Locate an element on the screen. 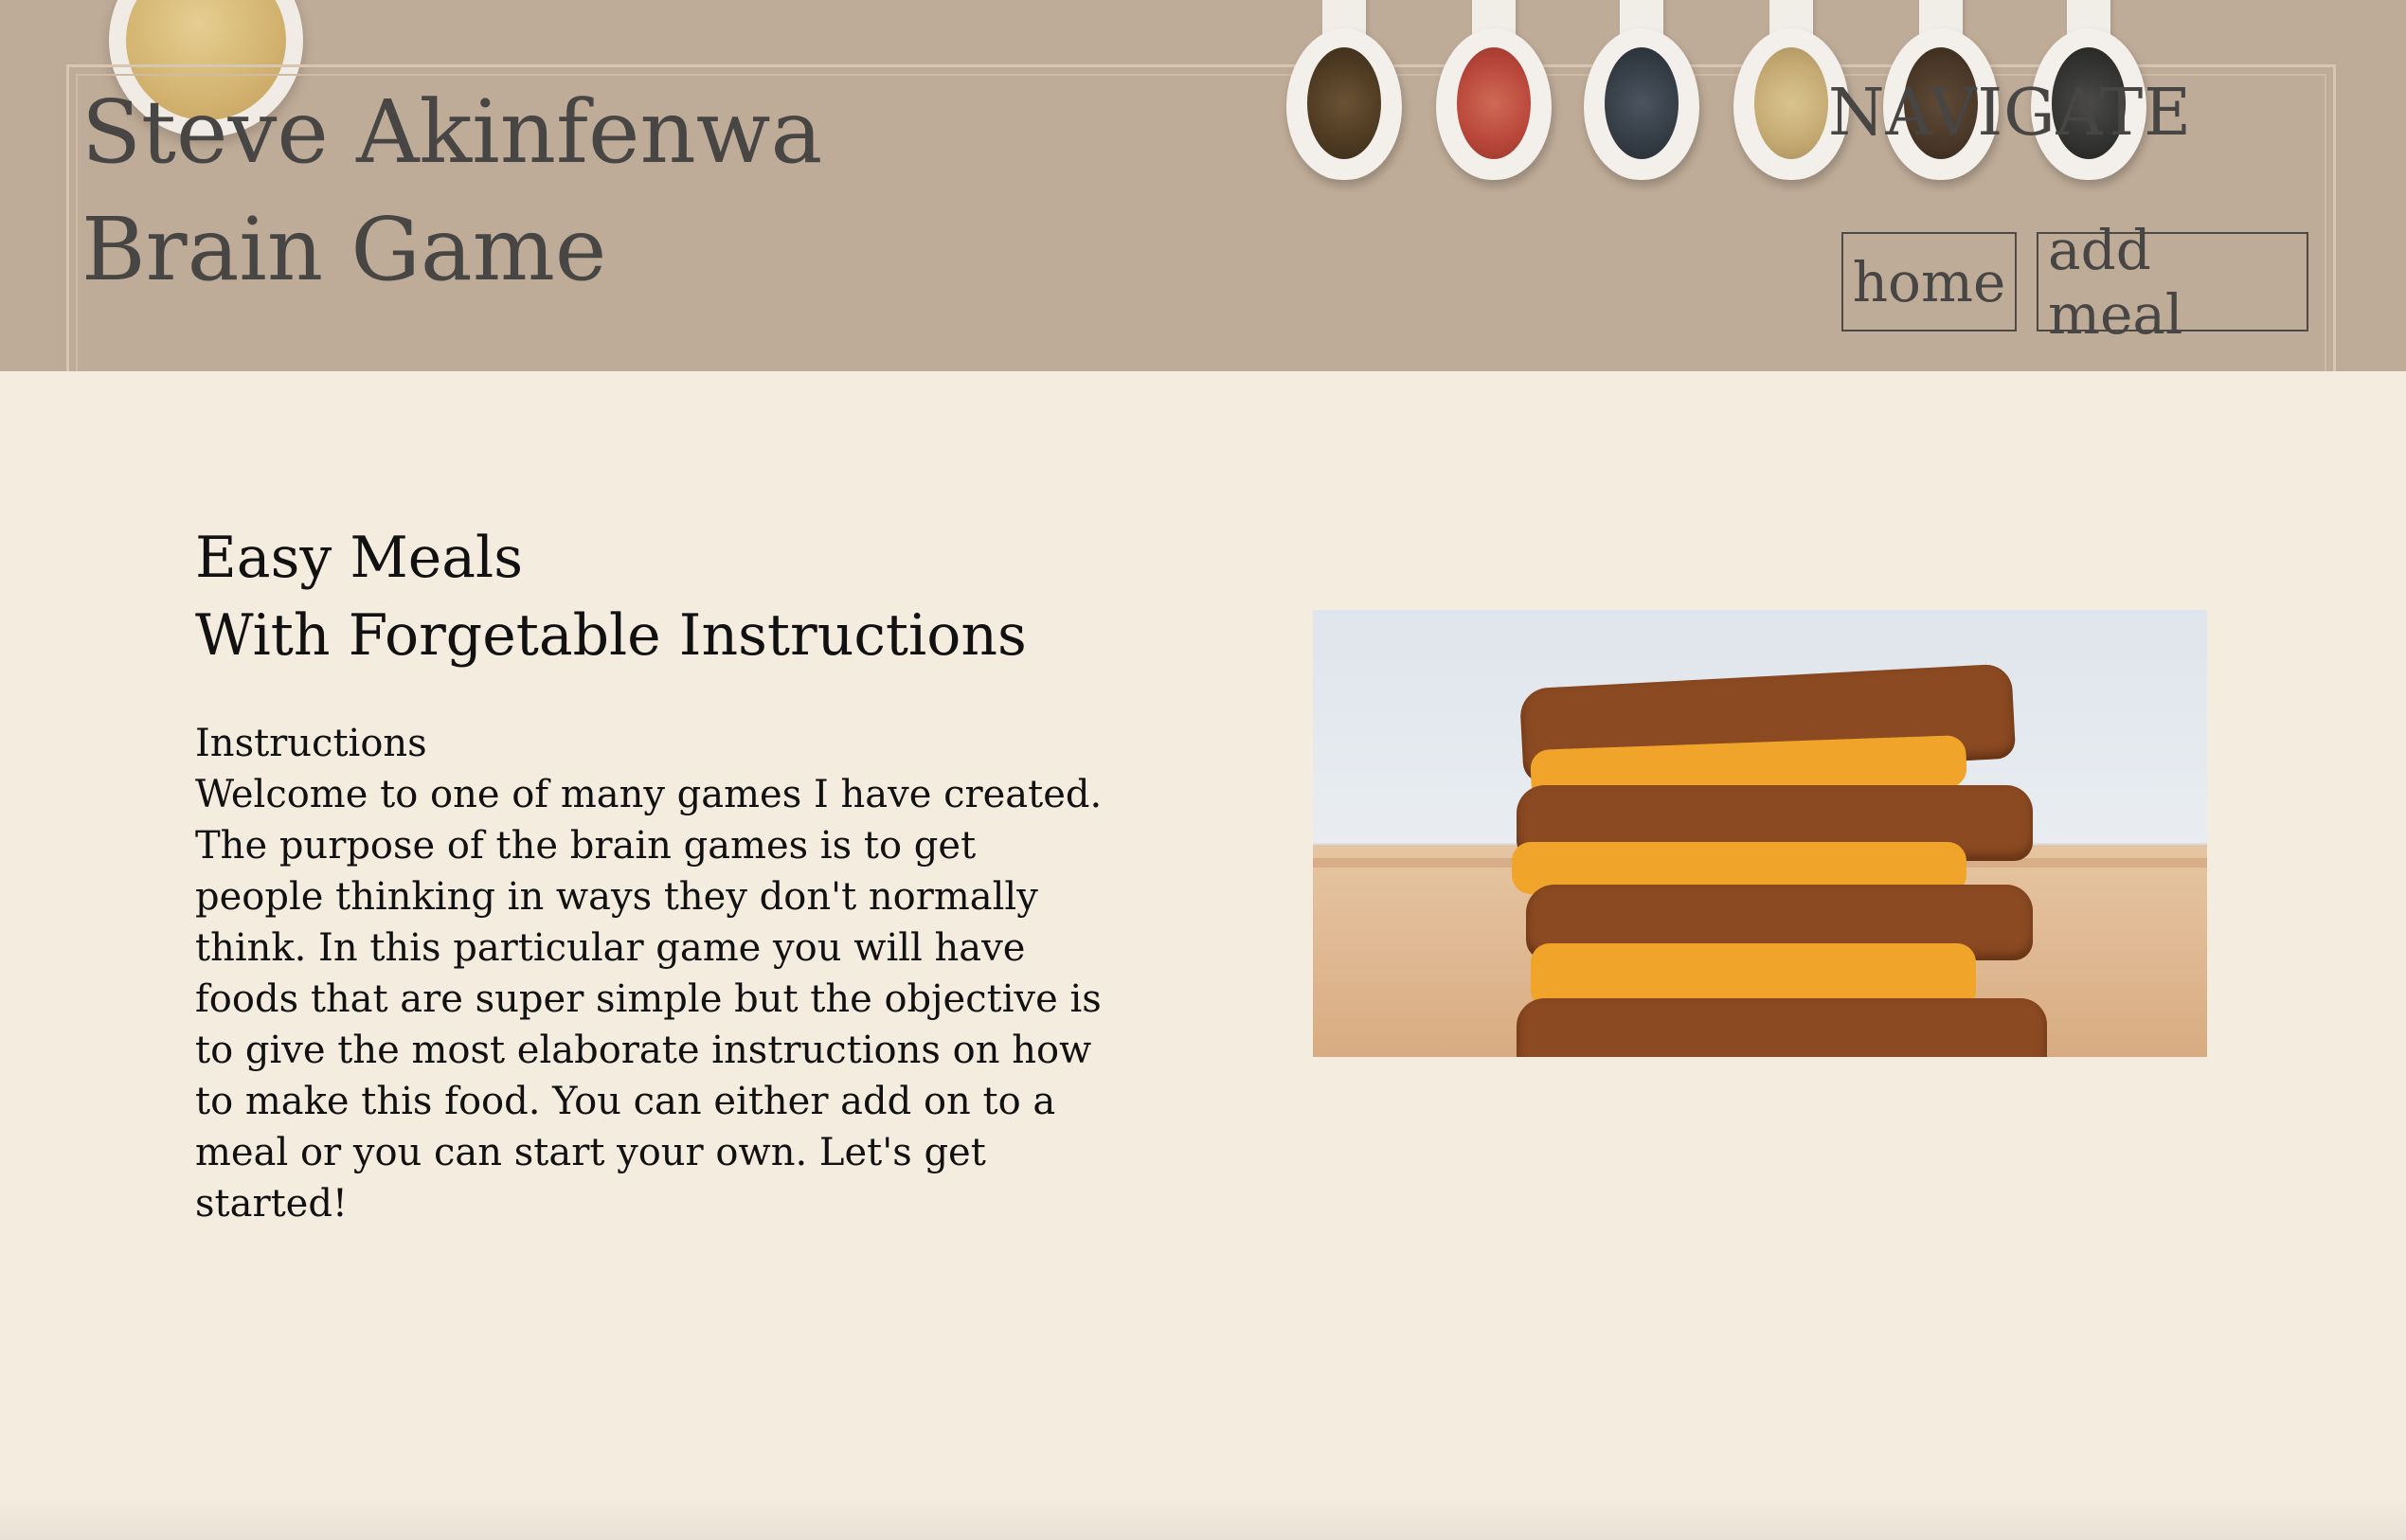 The width and height of the screenshot is (2406, 1540). bread-slice-bottom is located at coordinates (1782, 1027).